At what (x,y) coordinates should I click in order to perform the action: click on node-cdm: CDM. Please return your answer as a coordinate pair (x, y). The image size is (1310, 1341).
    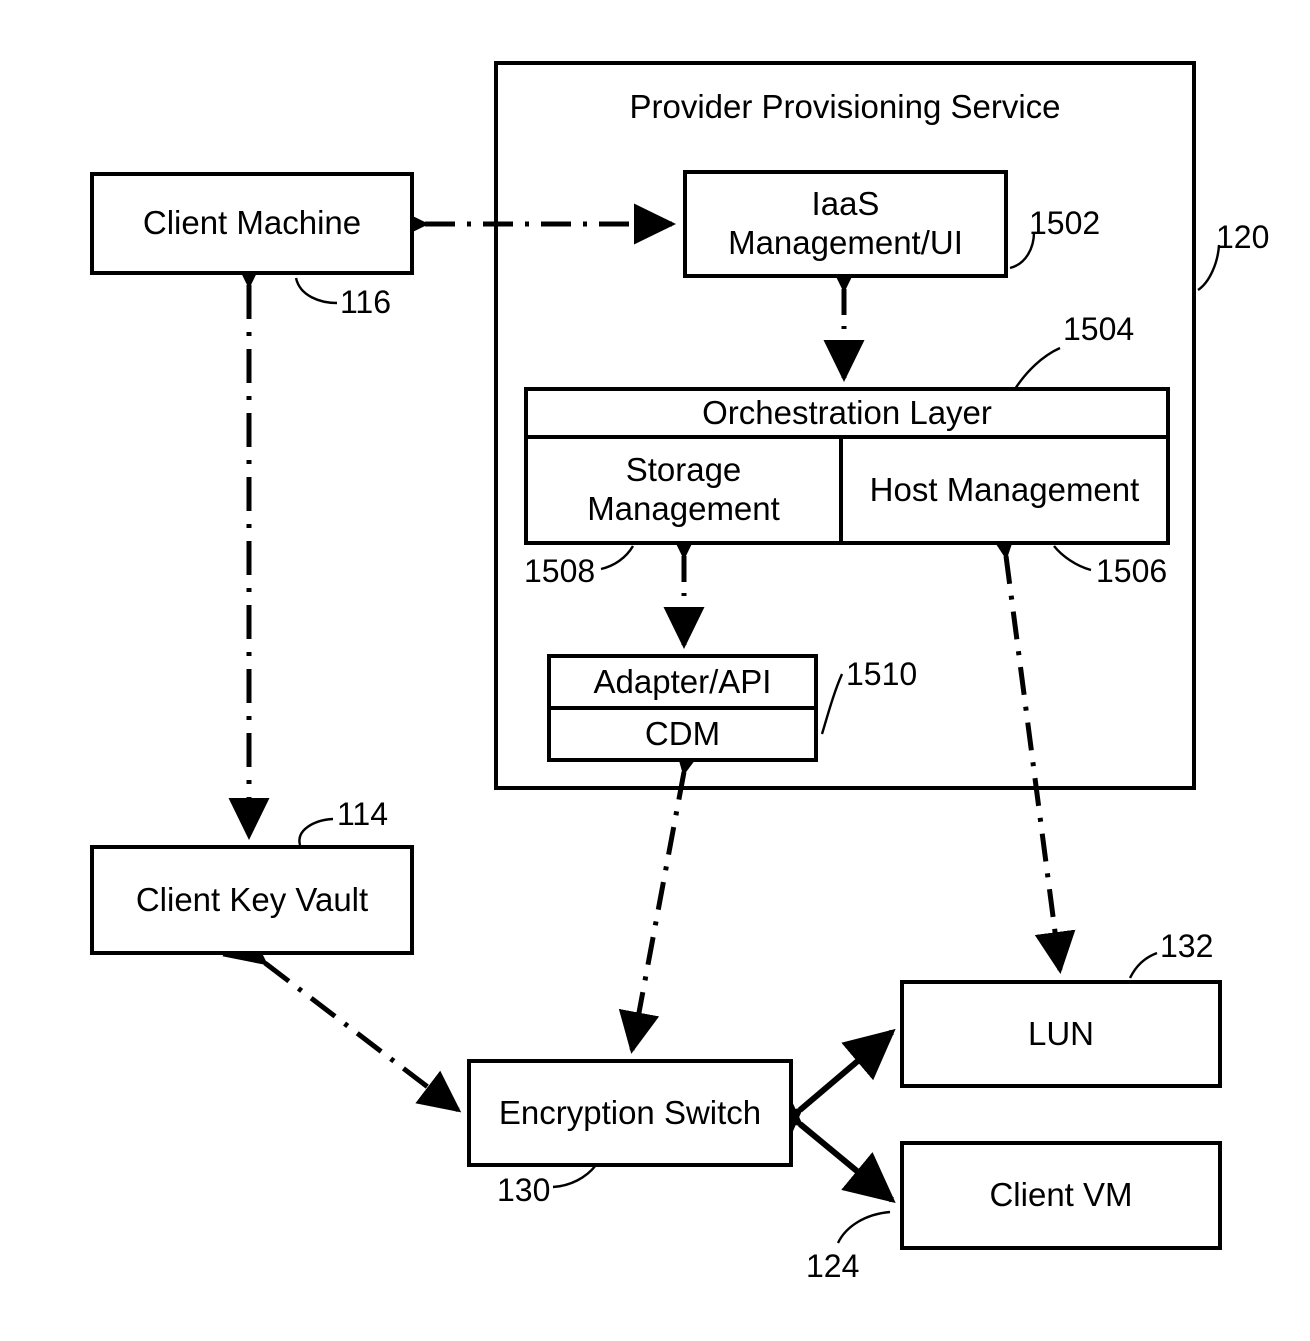
    Looking at the image, I should click on (682, 734).